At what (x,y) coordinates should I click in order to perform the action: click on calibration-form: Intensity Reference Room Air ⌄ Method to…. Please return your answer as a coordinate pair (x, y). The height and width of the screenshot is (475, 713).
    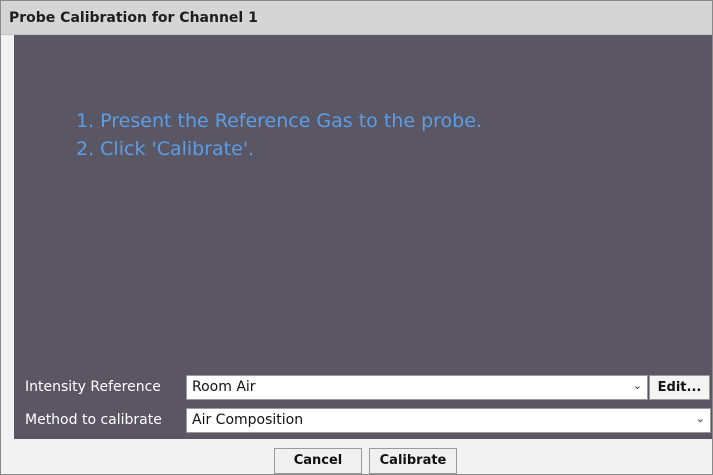
    Looking at the image, I should click on (363, 406).